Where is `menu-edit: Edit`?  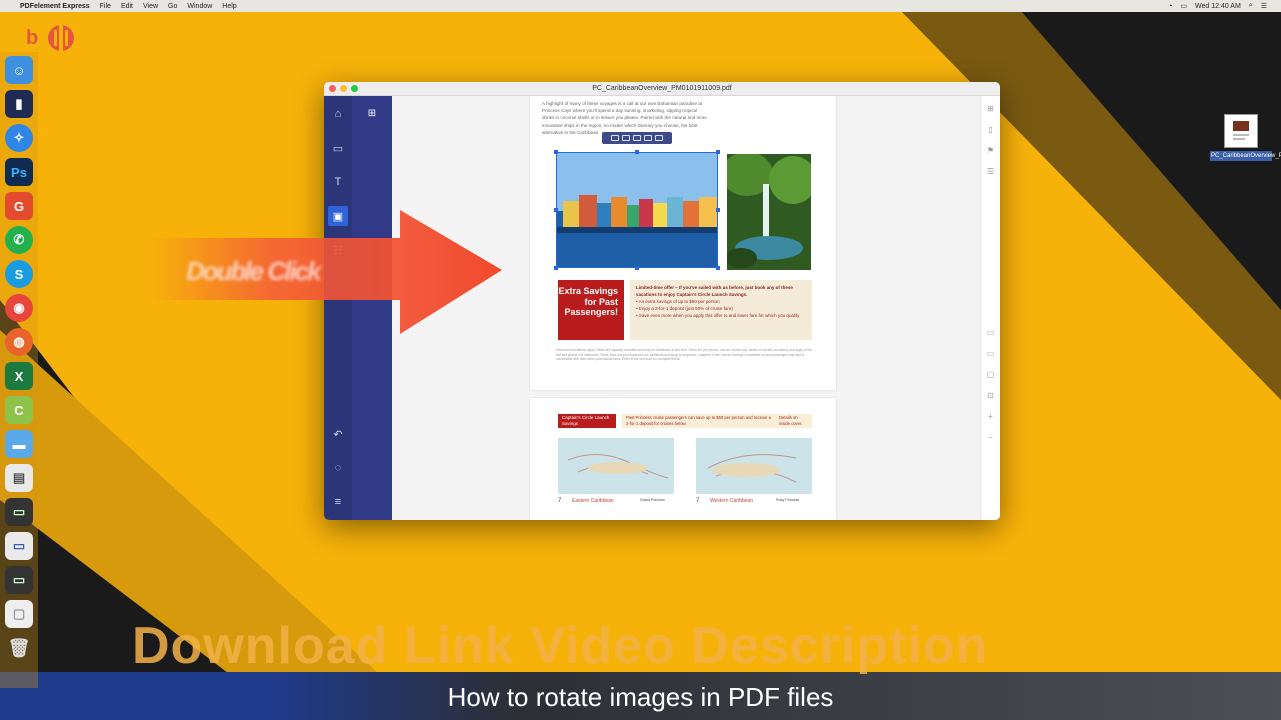
menu-edit: Edit is located at coordinates (127, 6).